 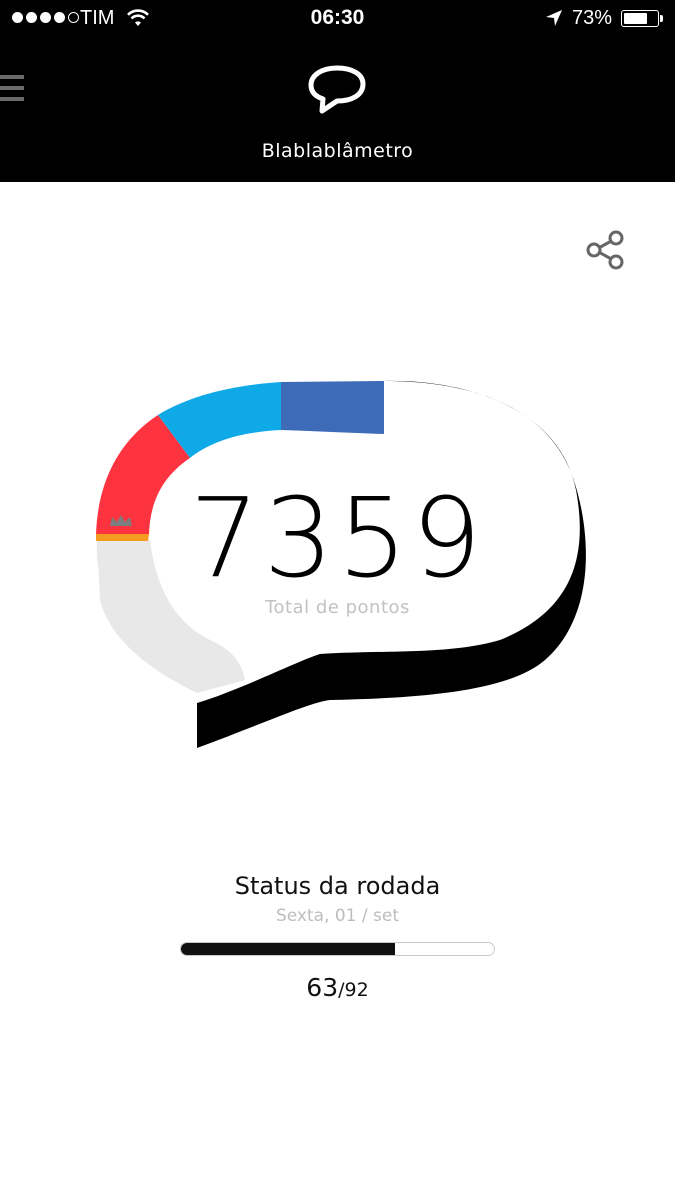 I want to click on battery-percentage: 73%, so click(x=592, y=18).